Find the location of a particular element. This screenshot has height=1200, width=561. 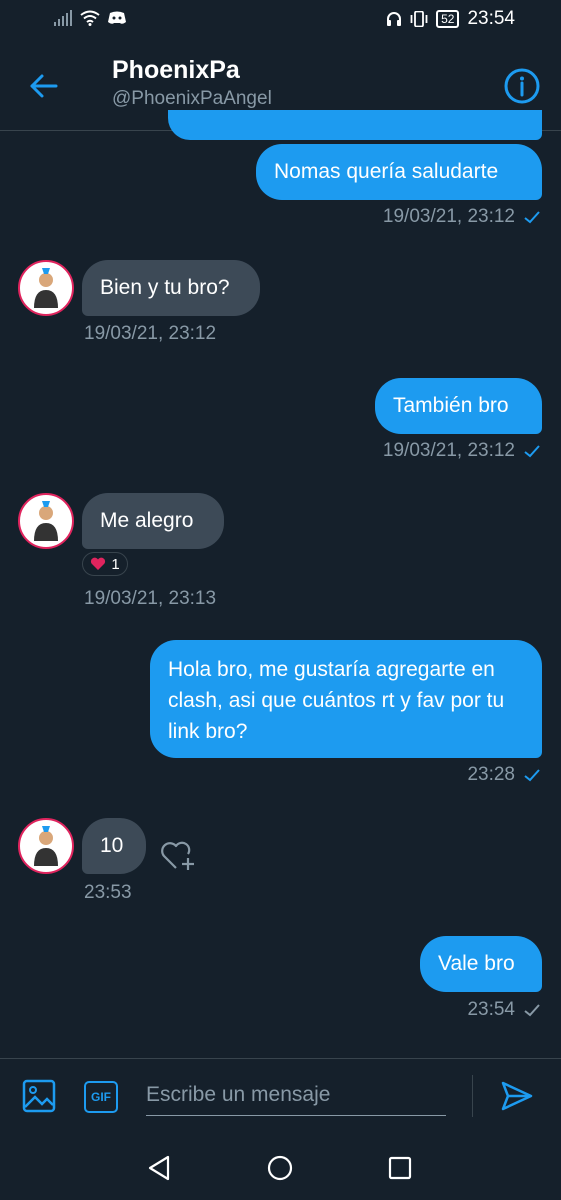

status-icons-left is located at coordinates (90, 18).